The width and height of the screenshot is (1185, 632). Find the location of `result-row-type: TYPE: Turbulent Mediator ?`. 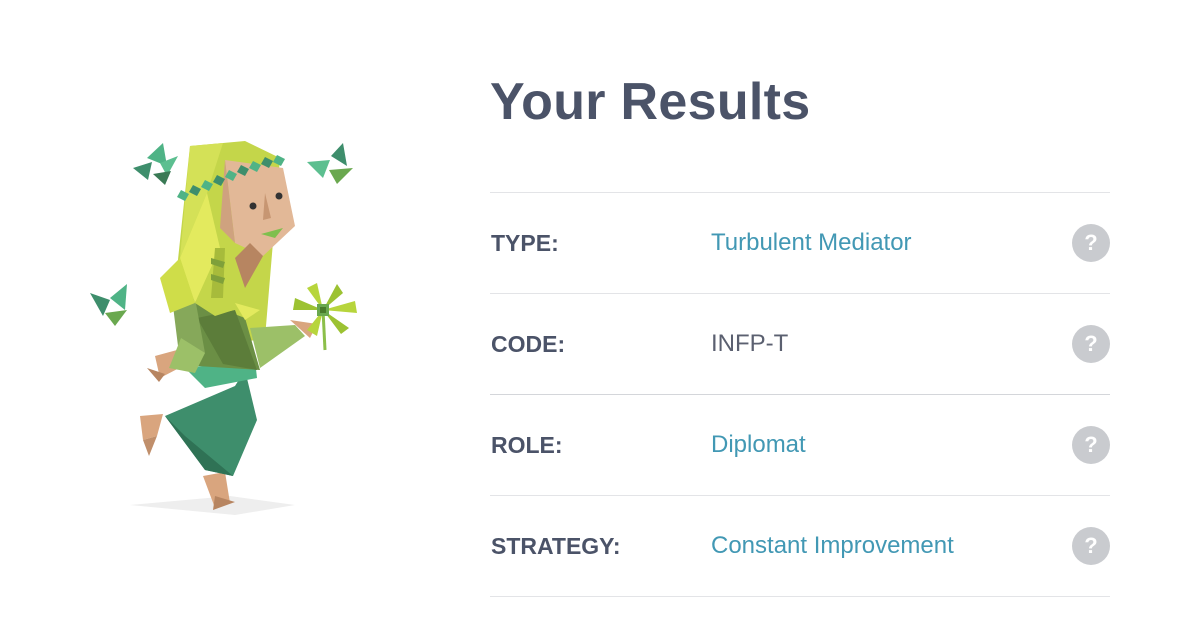

result-row-type: TYPE: Turbulent Mediator ? is located at coordinates (800, 243).